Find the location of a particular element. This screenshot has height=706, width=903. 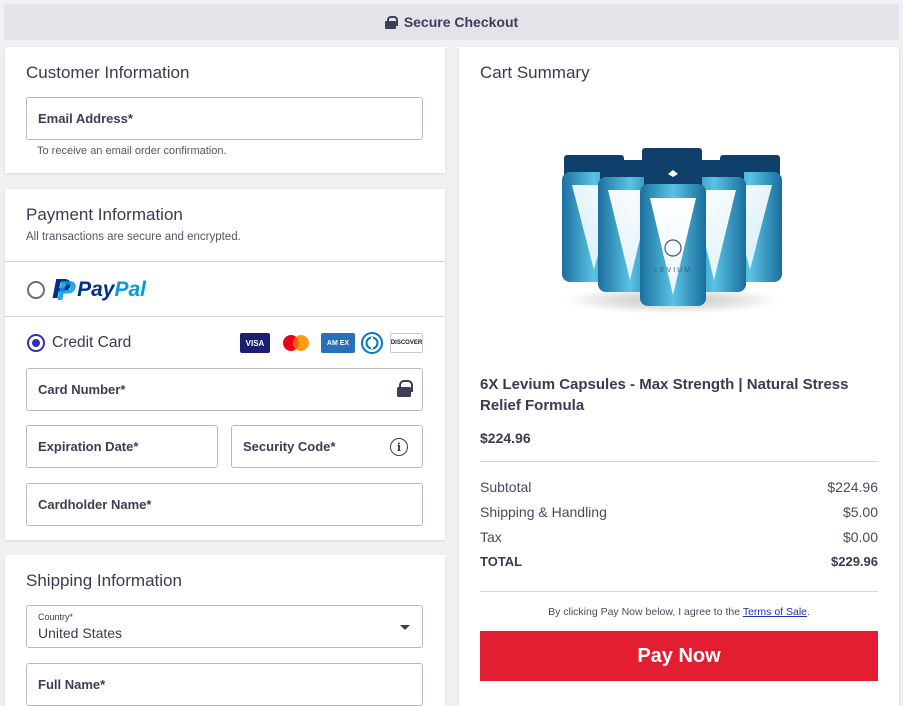

shipping-information-title: Shipping Information is located at coordinates (104, 580).